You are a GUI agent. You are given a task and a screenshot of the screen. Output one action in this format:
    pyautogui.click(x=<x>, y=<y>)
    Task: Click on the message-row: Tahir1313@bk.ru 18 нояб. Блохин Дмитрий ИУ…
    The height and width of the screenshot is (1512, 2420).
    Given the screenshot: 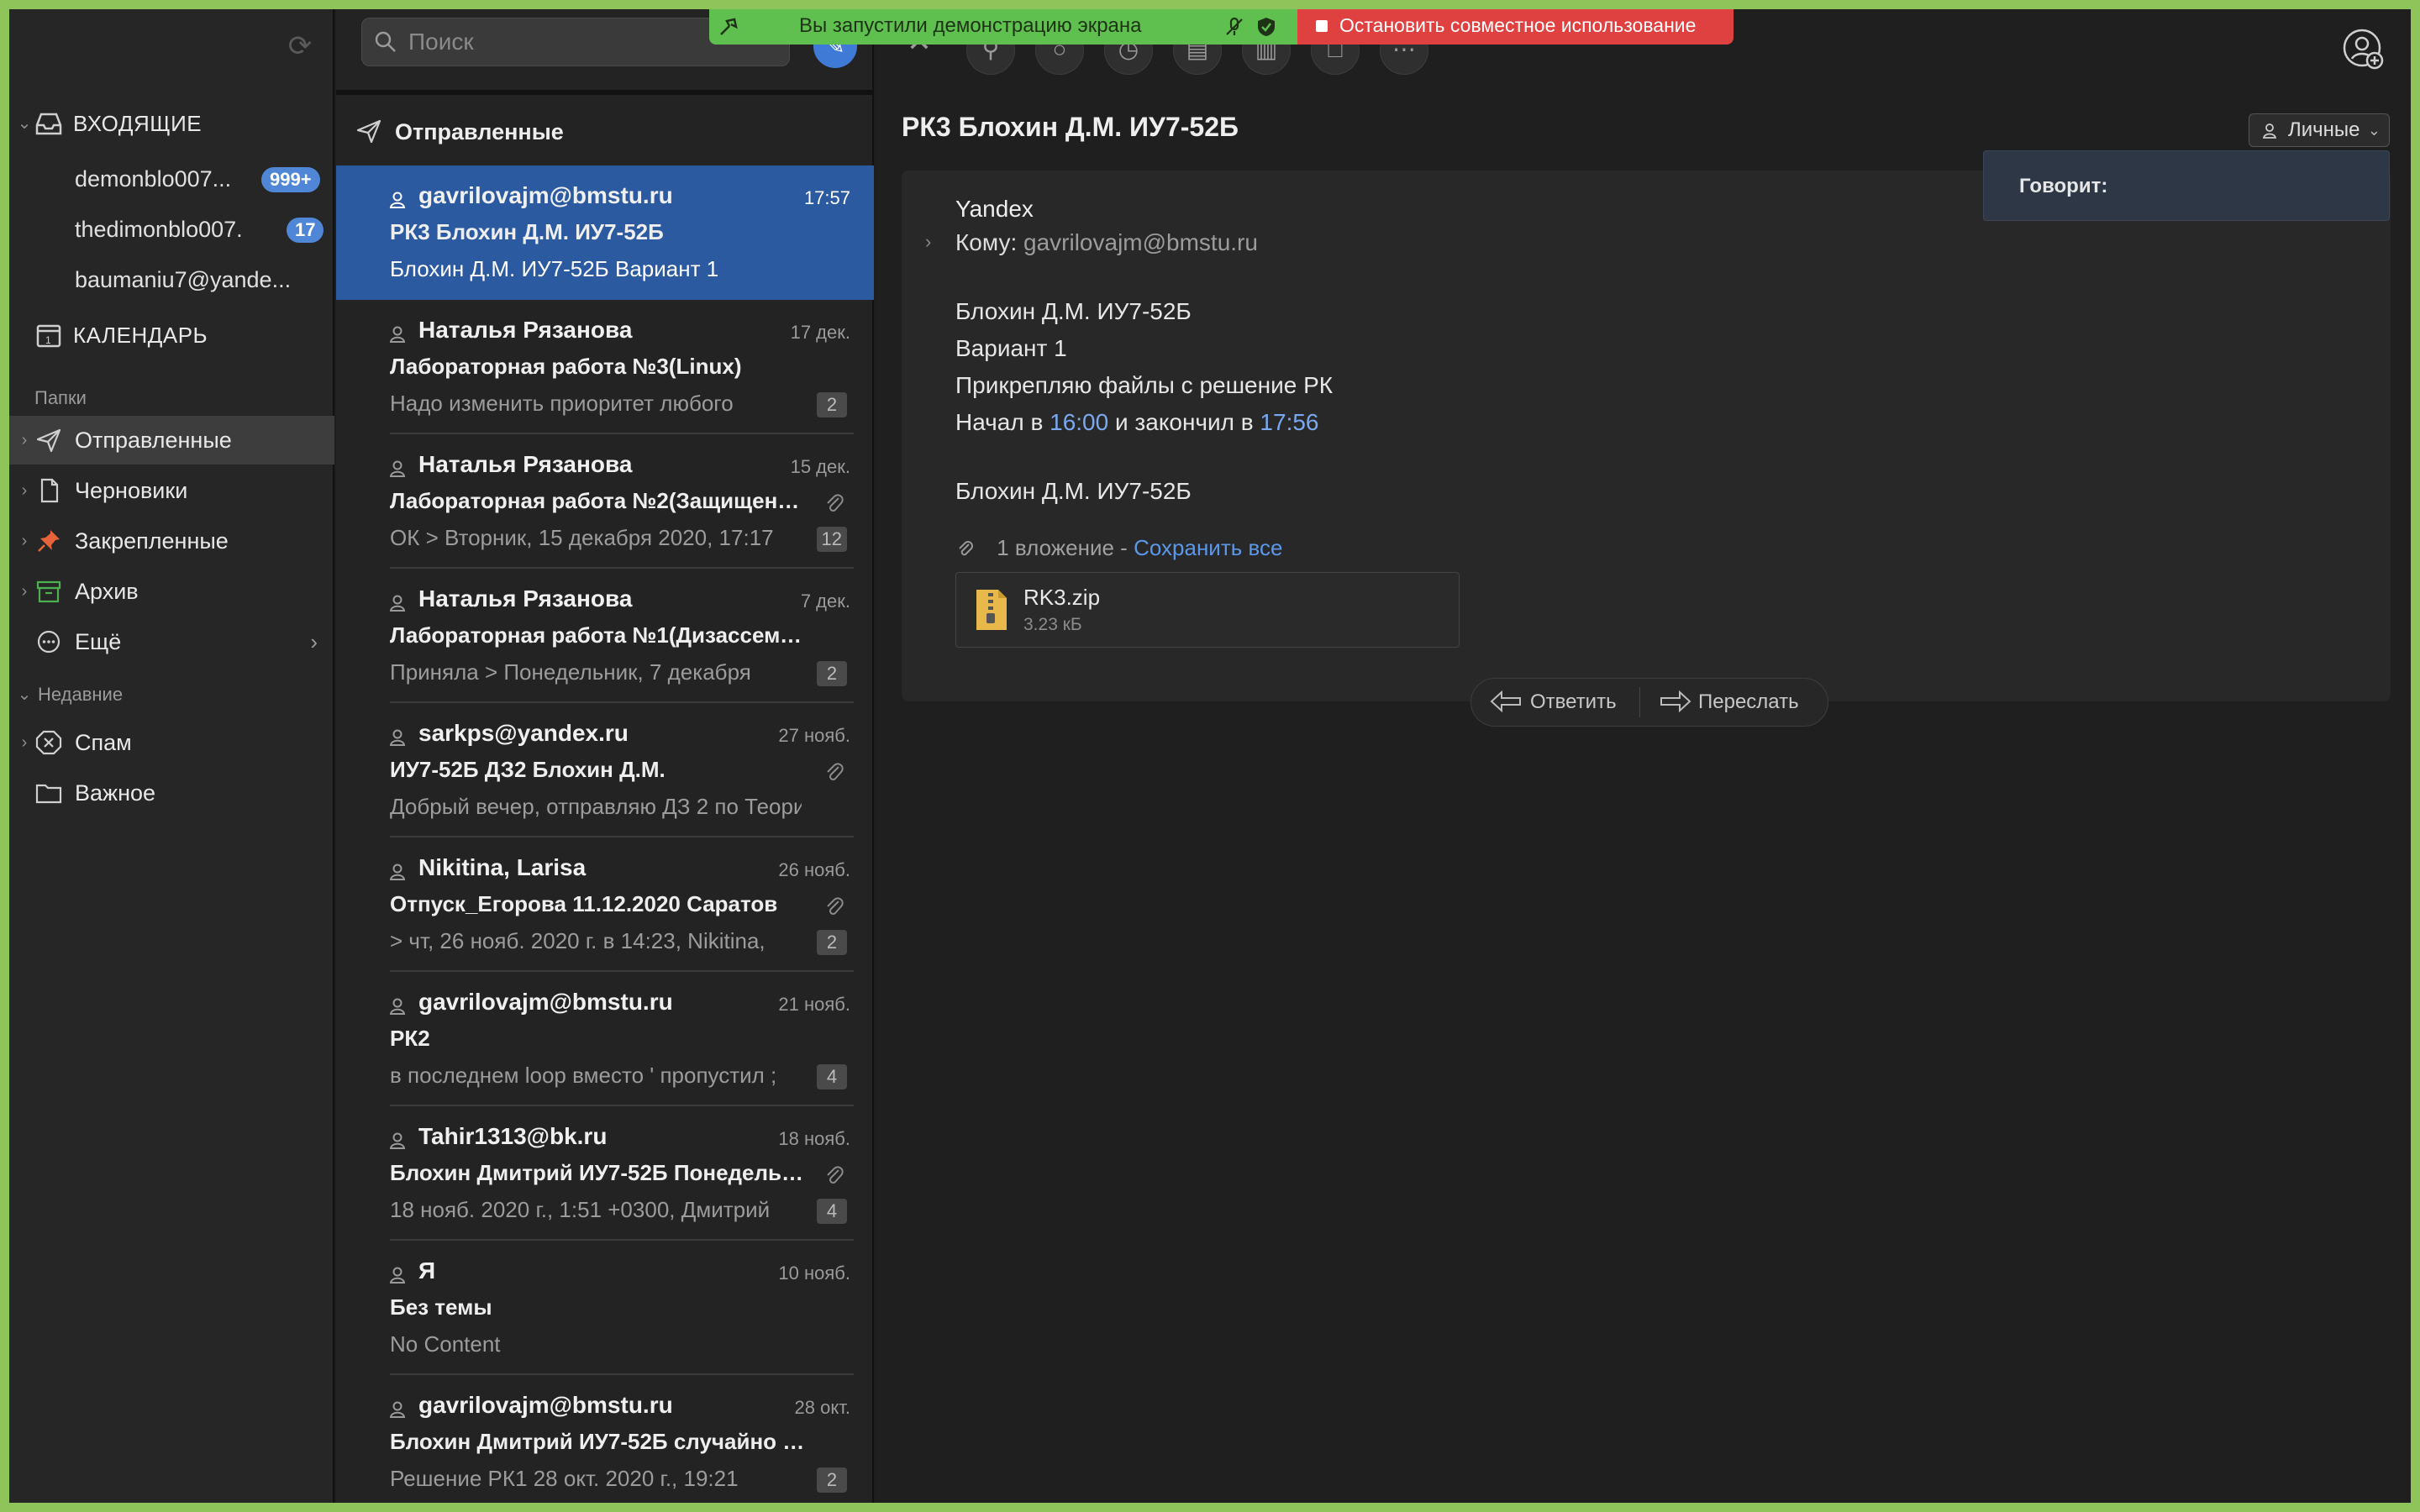 What is the action you would take?
    pyautogui.click(x=605, y=1173)
    